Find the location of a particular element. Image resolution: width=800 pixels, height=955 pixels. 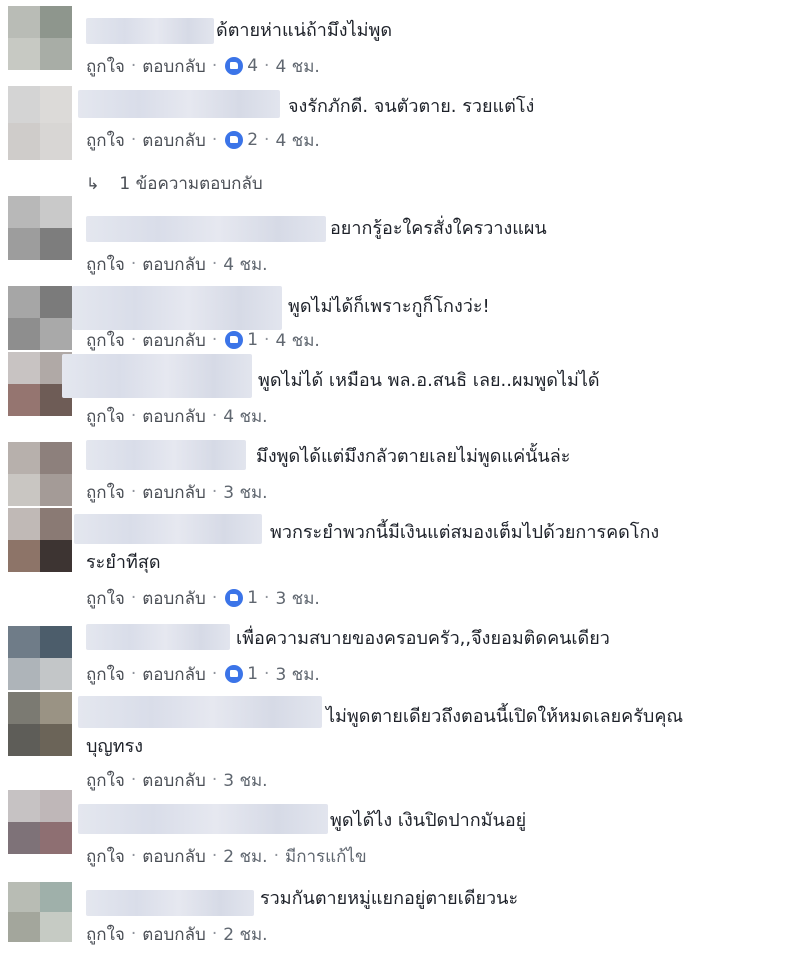

edited-label: มีการแก้ไข is located at coordinates (326, 856).